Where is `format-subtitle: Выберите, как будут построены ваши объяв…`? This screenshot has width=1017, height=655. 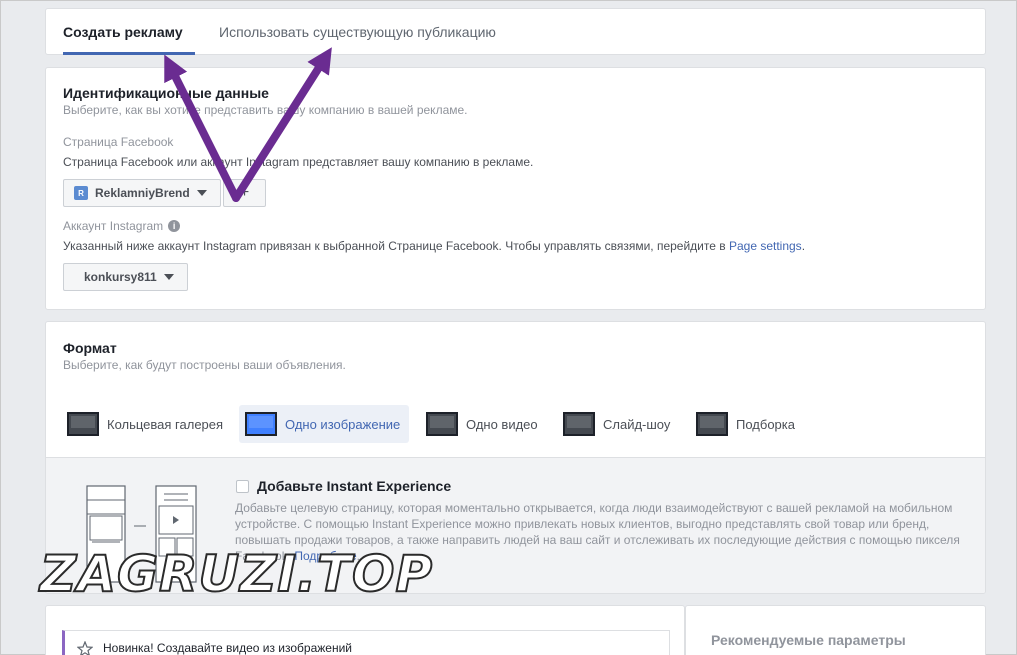 format-subtitle: Выберите, как будут построены ваши объяв… is located at coordinates (204, 365).